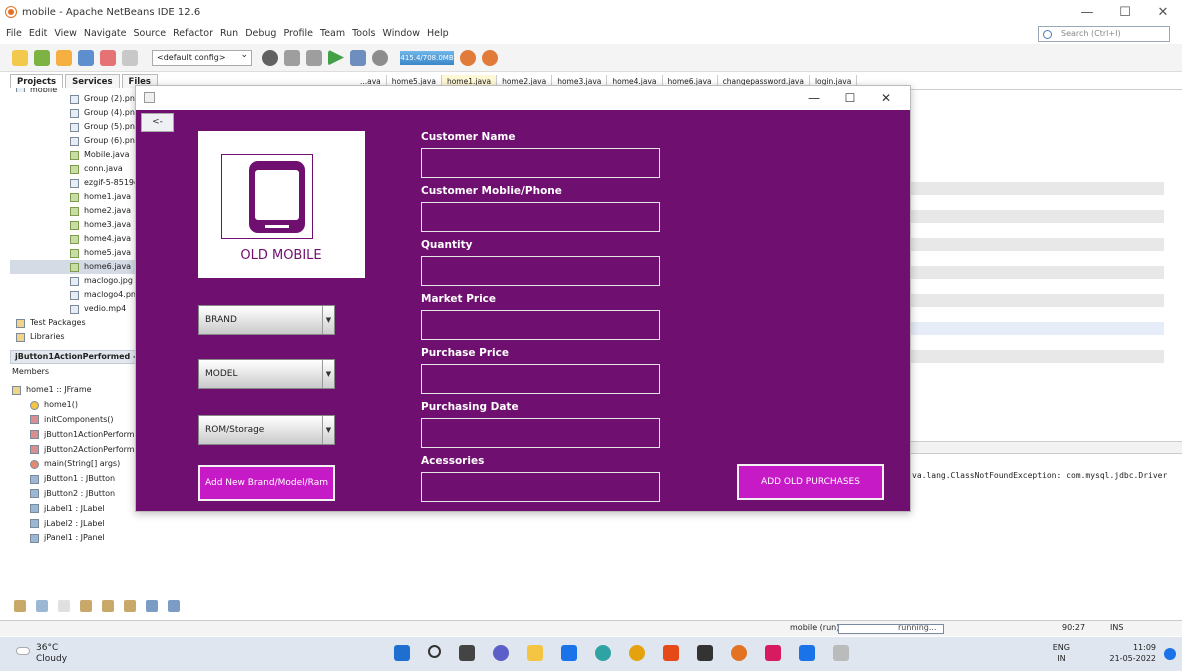 The width and height of the screenshot is (1182, 671). I want to click on open-project-icon, so click(64, 57).